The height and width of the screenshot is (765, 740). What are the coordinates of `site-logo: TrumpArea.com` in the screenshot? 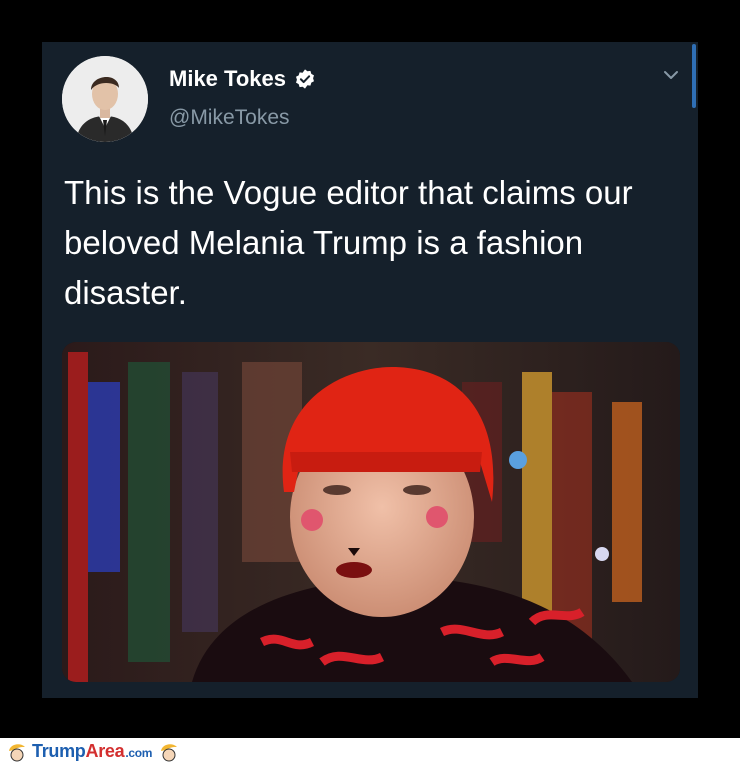 It's located at (92, 751).